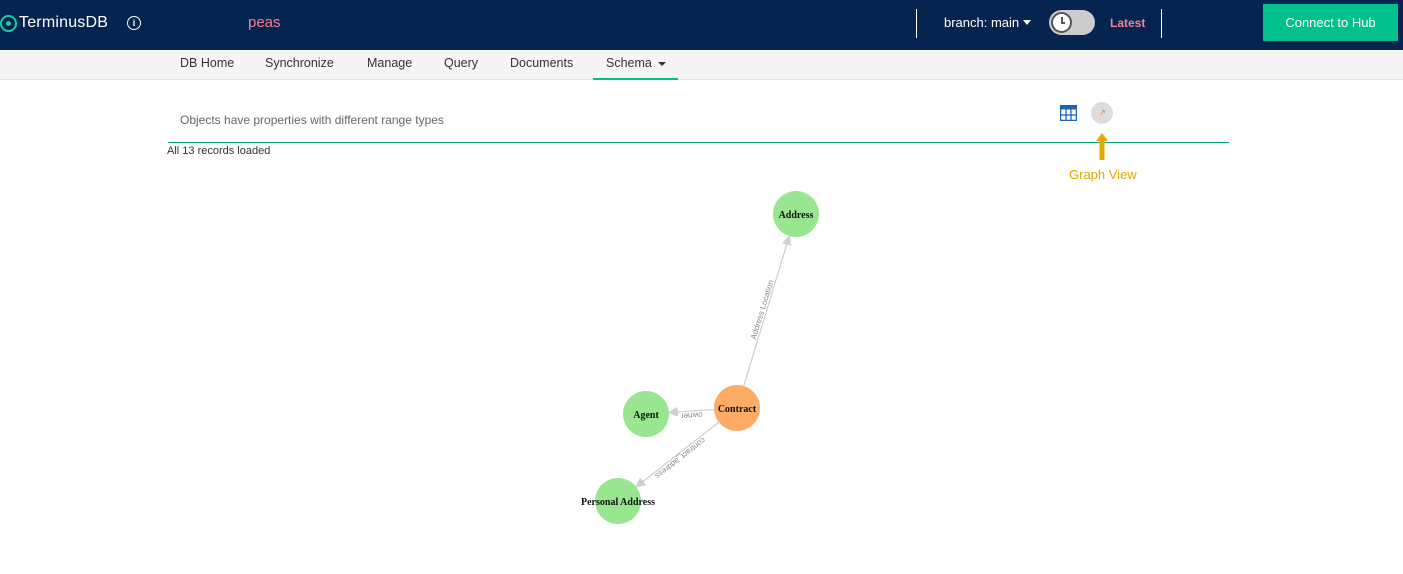 This screenshot has height=574, width=1403. Describe the element at coordinates (796, 215) in the screenshot. I see `graph-node-label: Address` at that location.